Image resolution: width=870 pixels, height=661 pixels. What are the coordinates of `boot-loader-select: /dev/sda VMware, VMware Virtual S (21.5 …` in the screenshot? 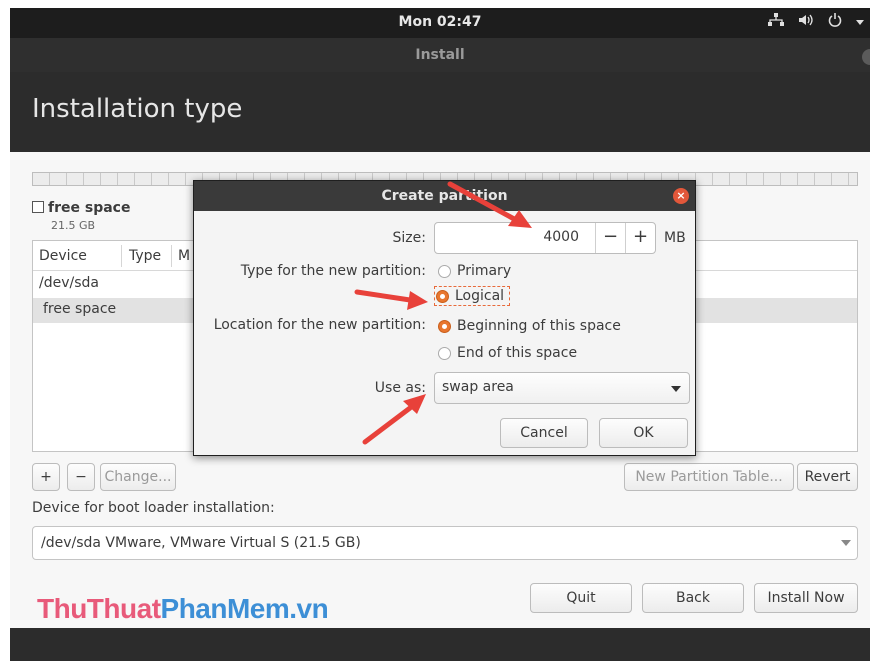 It's located at (445, 543).